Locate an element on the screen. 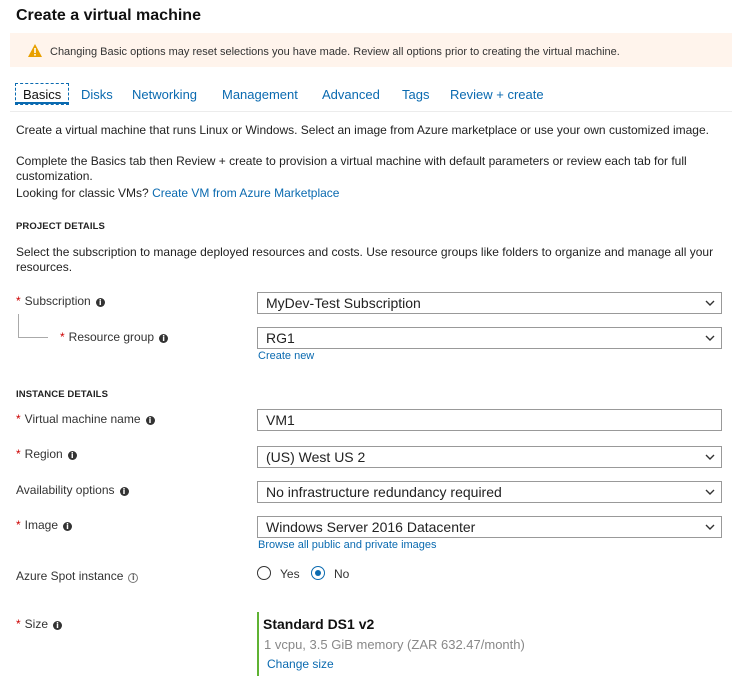 The image size is (738, 693). spot-yes-radio is located at coordinates (264, 573).